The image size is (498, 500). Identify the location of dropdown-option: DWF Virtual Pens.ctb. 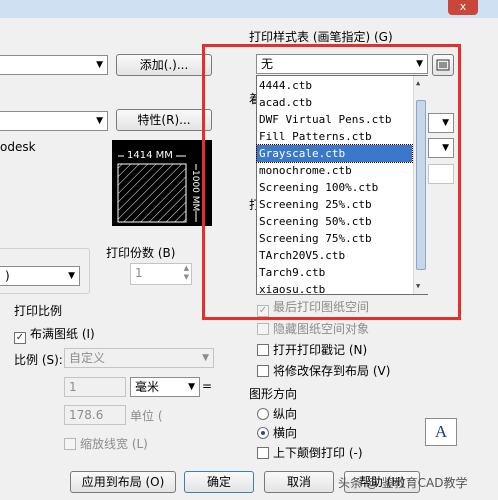
(334, 119).